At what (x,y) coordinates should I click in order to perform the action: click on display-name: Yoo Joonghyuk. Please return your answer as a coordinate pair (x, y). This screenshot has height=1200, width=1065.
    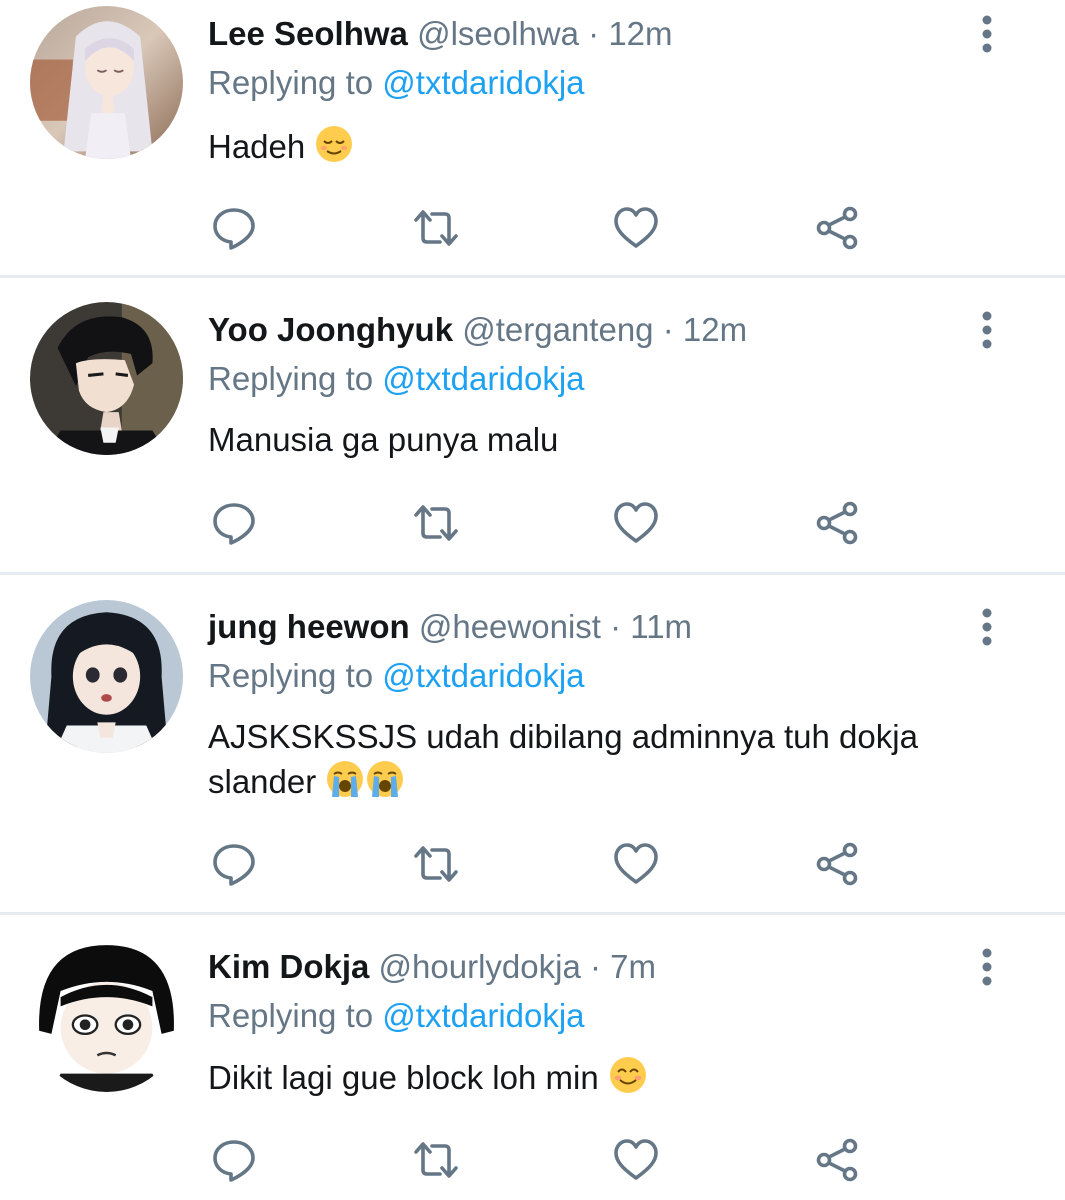
    Looking at the image, I should click on (330, 329).